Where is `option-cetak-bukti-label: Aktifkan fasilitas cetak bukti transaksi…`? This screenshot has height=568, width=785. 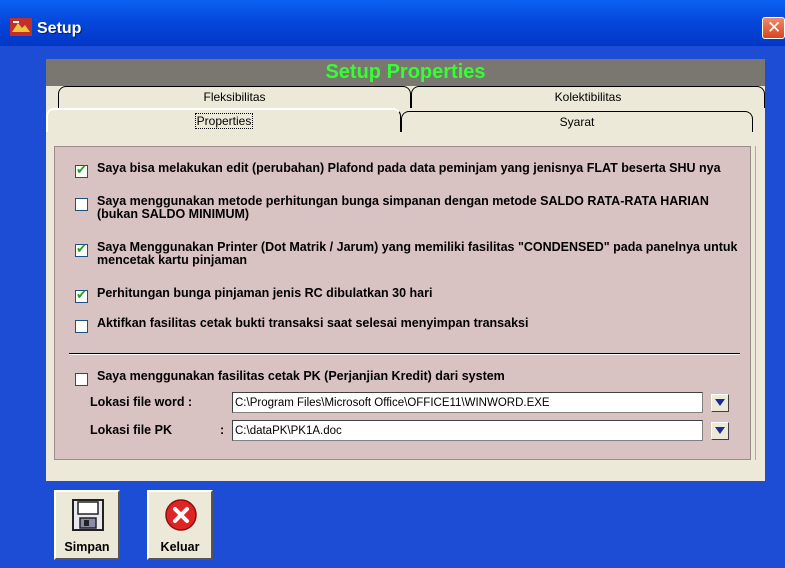 option-cetak-bukti-label: Aktifkan fasilitas cetak bukti transaksi… is located at coordinates (313, 323).